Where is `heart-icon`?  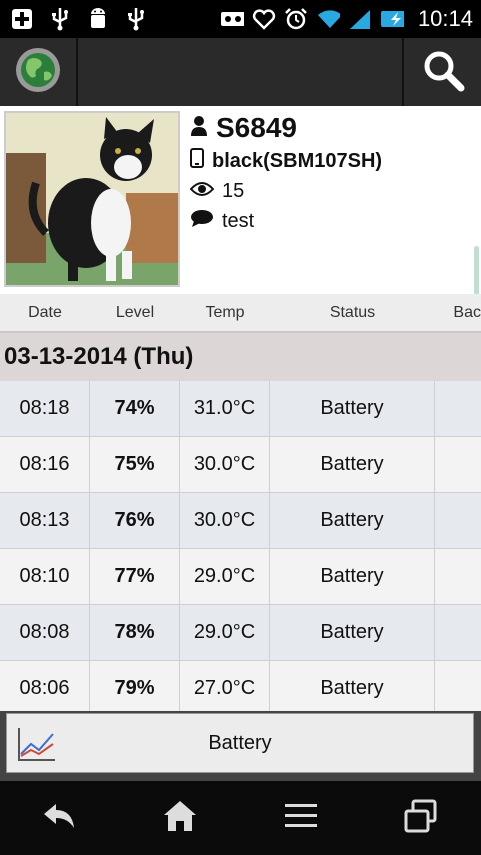 heart-icon is located at coordinates (264, 19).